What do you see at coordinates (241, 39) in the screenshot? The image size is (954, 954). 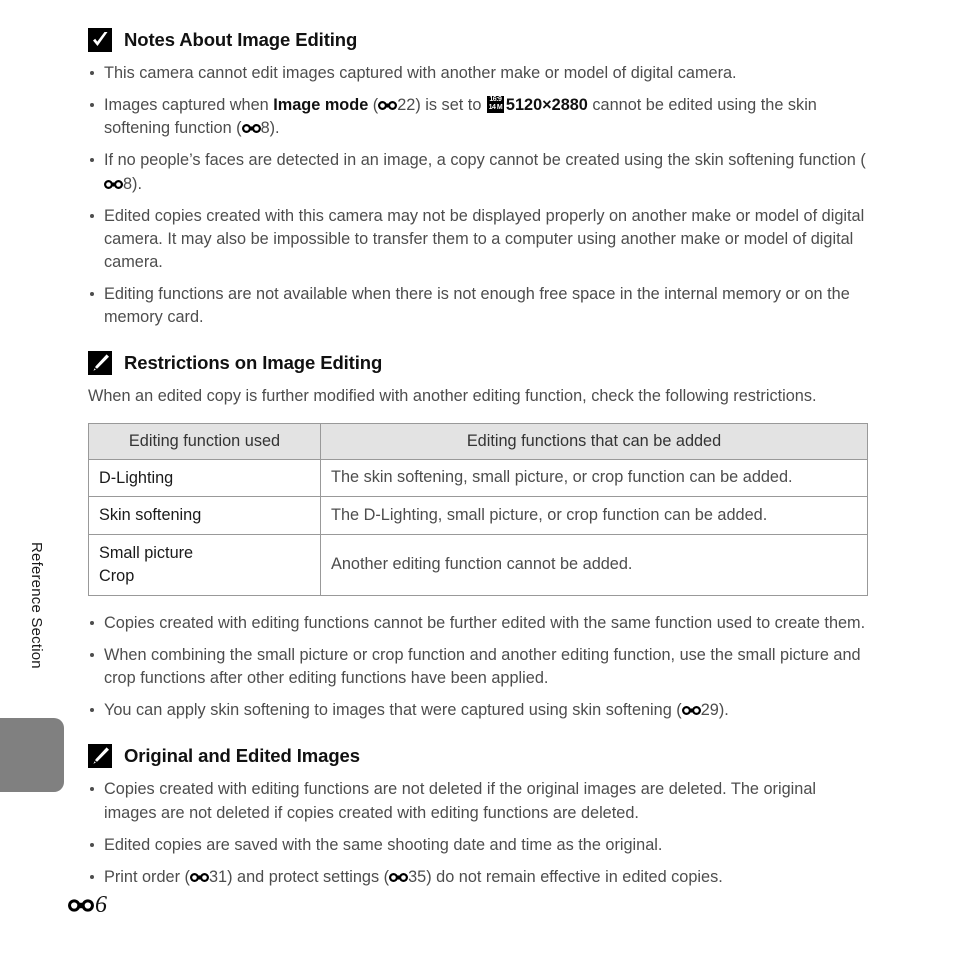 I see `section-title: Notes About Image Editing` at bounding box center [241, 39].